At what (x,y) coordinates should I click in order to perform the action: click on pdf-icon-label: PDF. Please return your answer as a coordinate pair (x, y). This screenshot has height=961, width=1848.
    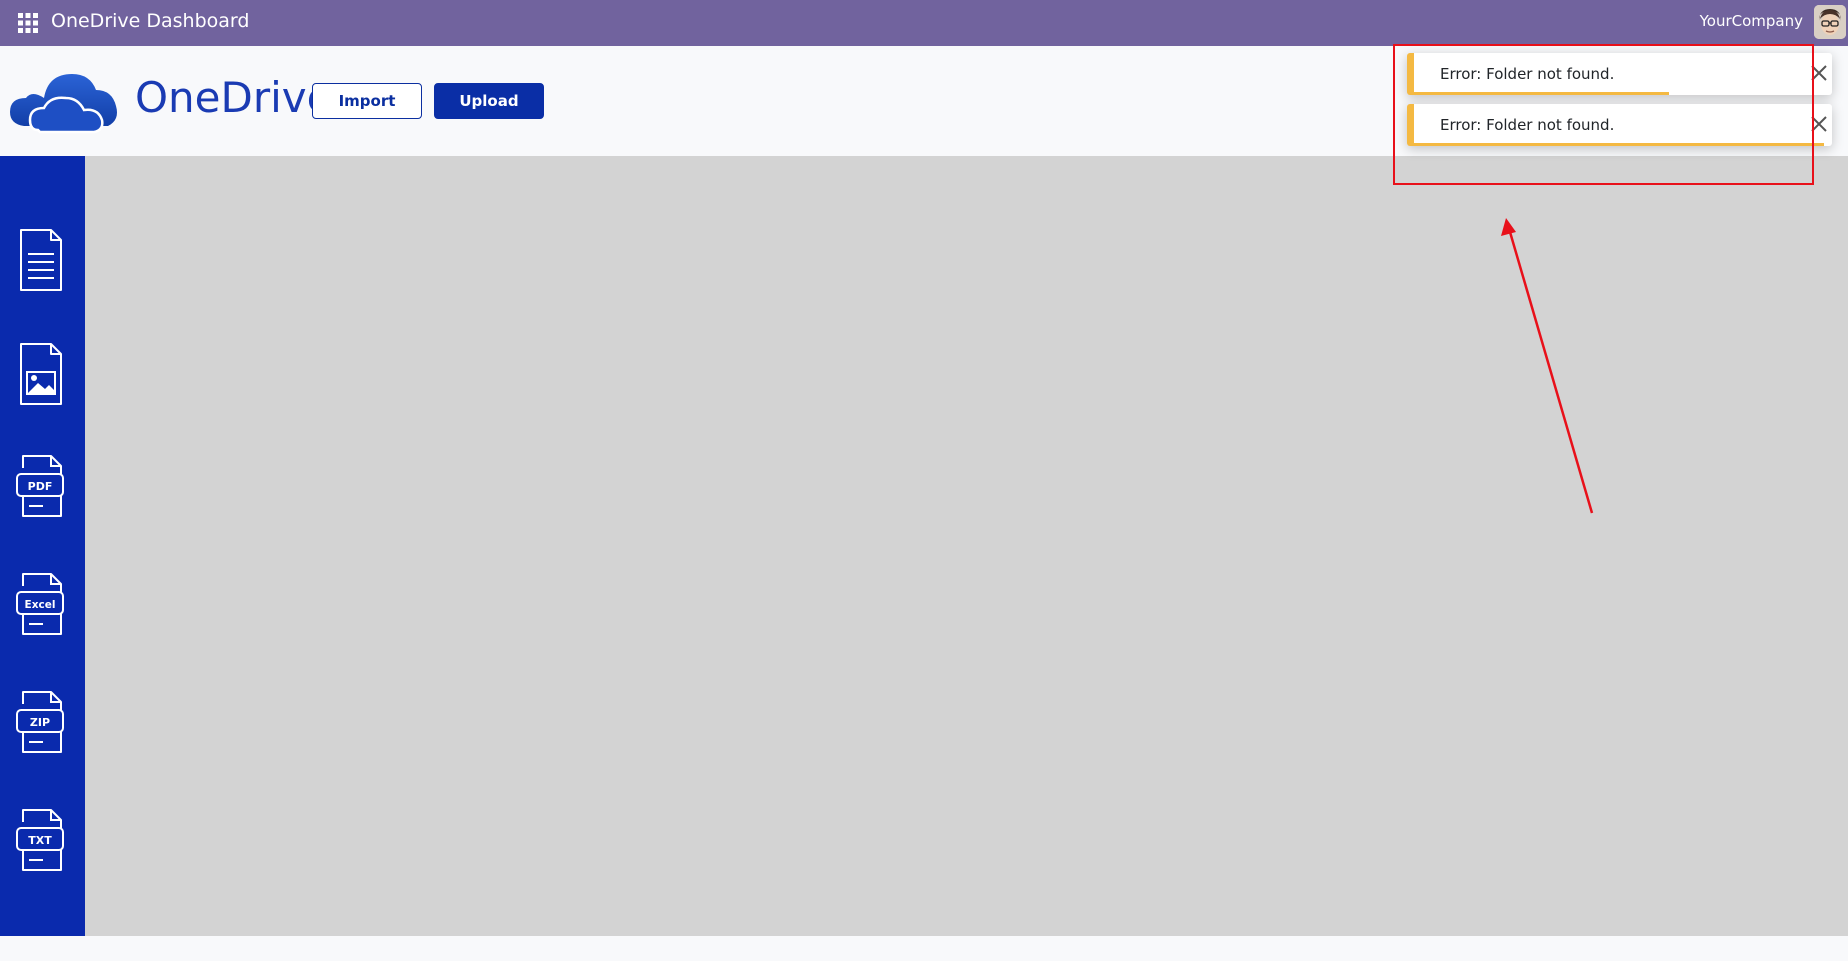
    Looking at the image, I should click on (40, 486).